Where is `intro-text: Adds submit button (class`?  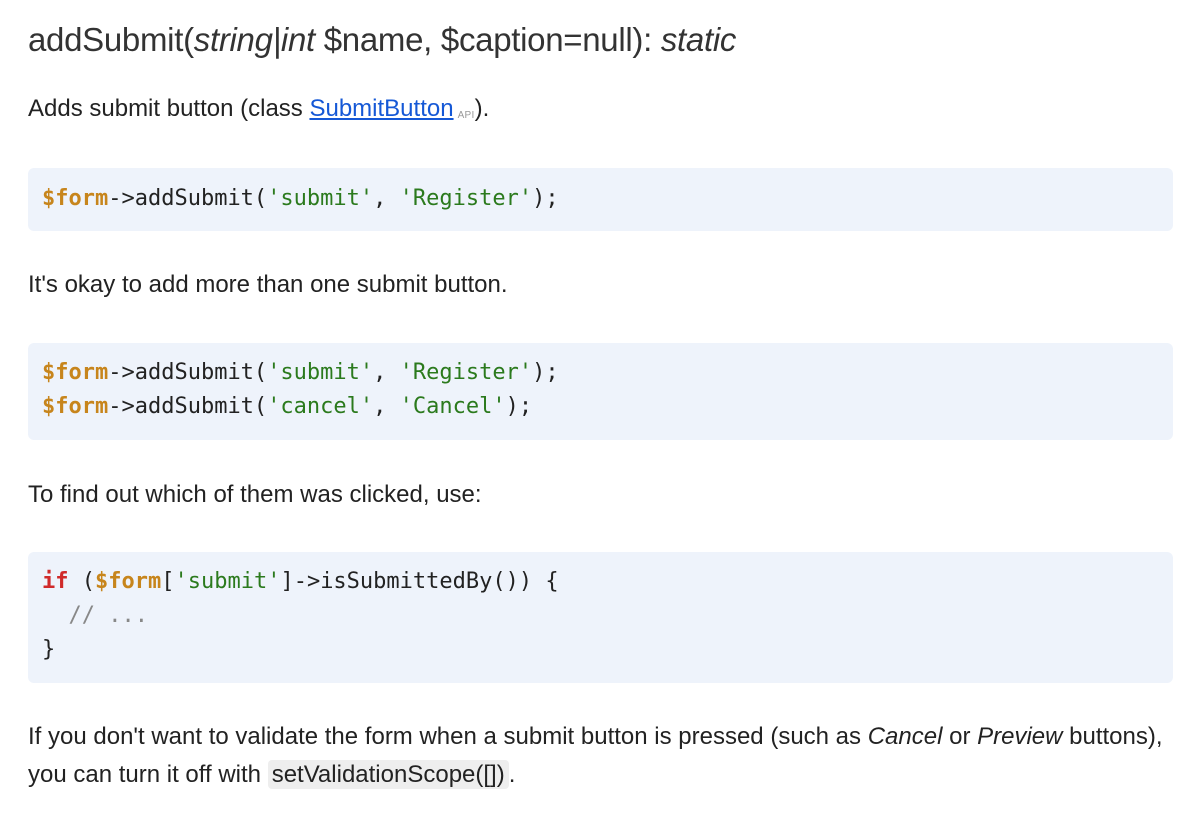
intro-text: Adds submit button (class is located at coordinates (169, 108).